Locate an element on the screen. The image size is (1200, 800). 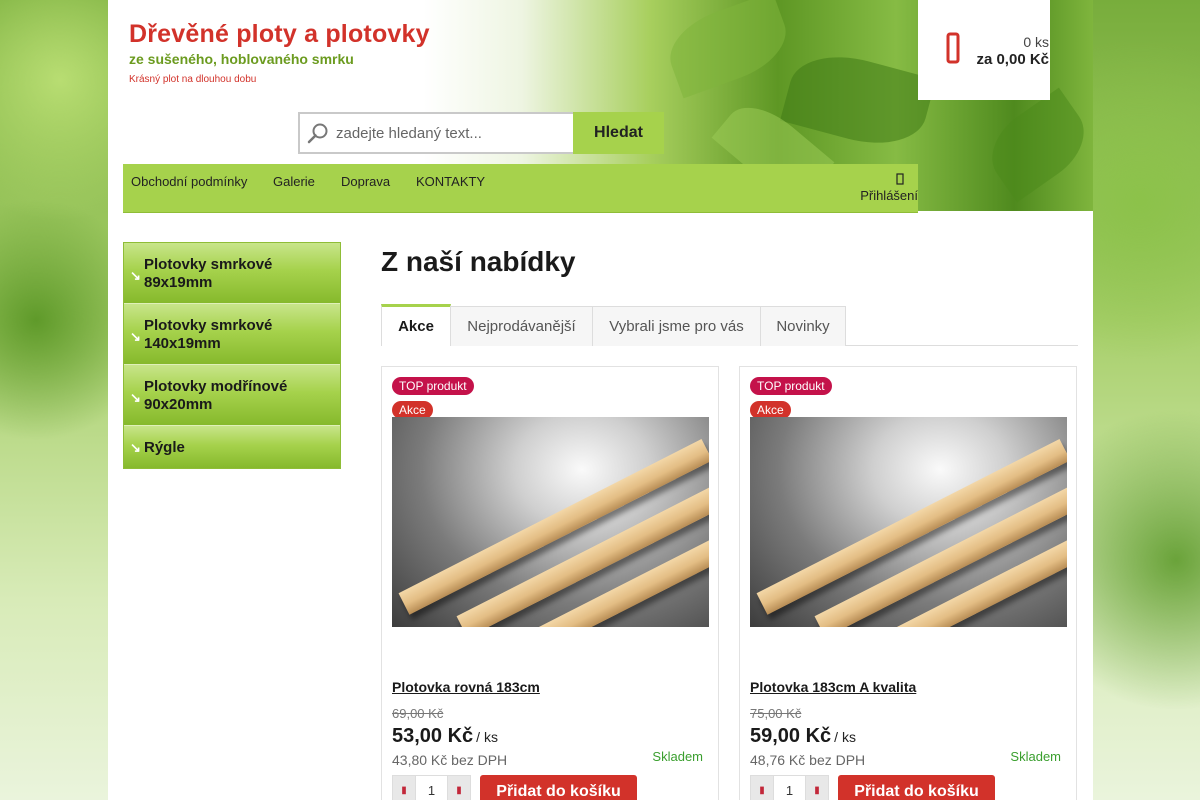
product-name-link: Plotovka 183cm A kvalita is located at coordinates (833, 687).